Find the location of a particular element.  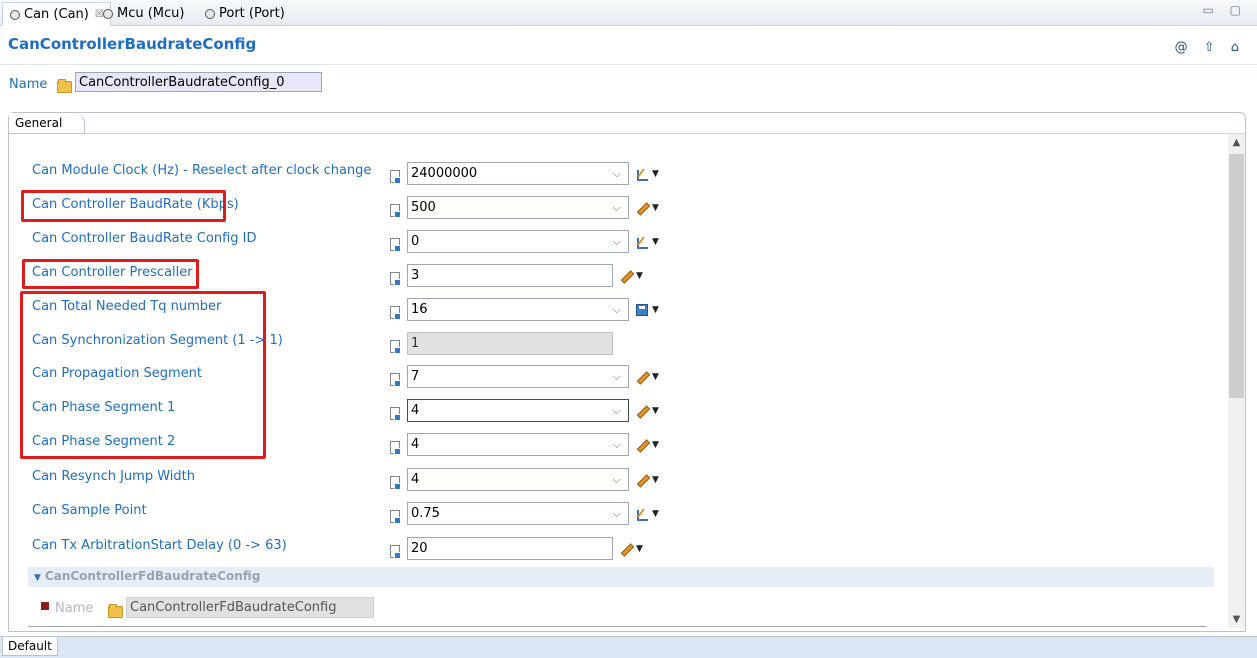

tab-port-label: Port (Port) is located at coordinates (252, 13).